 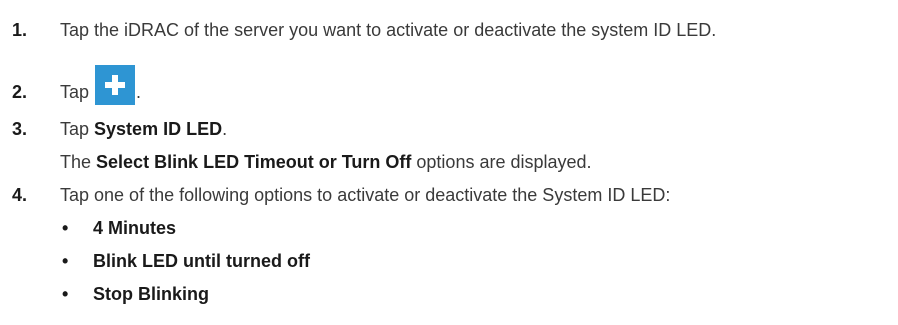 What do you see at coordinates (20, 30) in the screenshot?
I see `step-number: 1.` at bounding box center [20, 30].